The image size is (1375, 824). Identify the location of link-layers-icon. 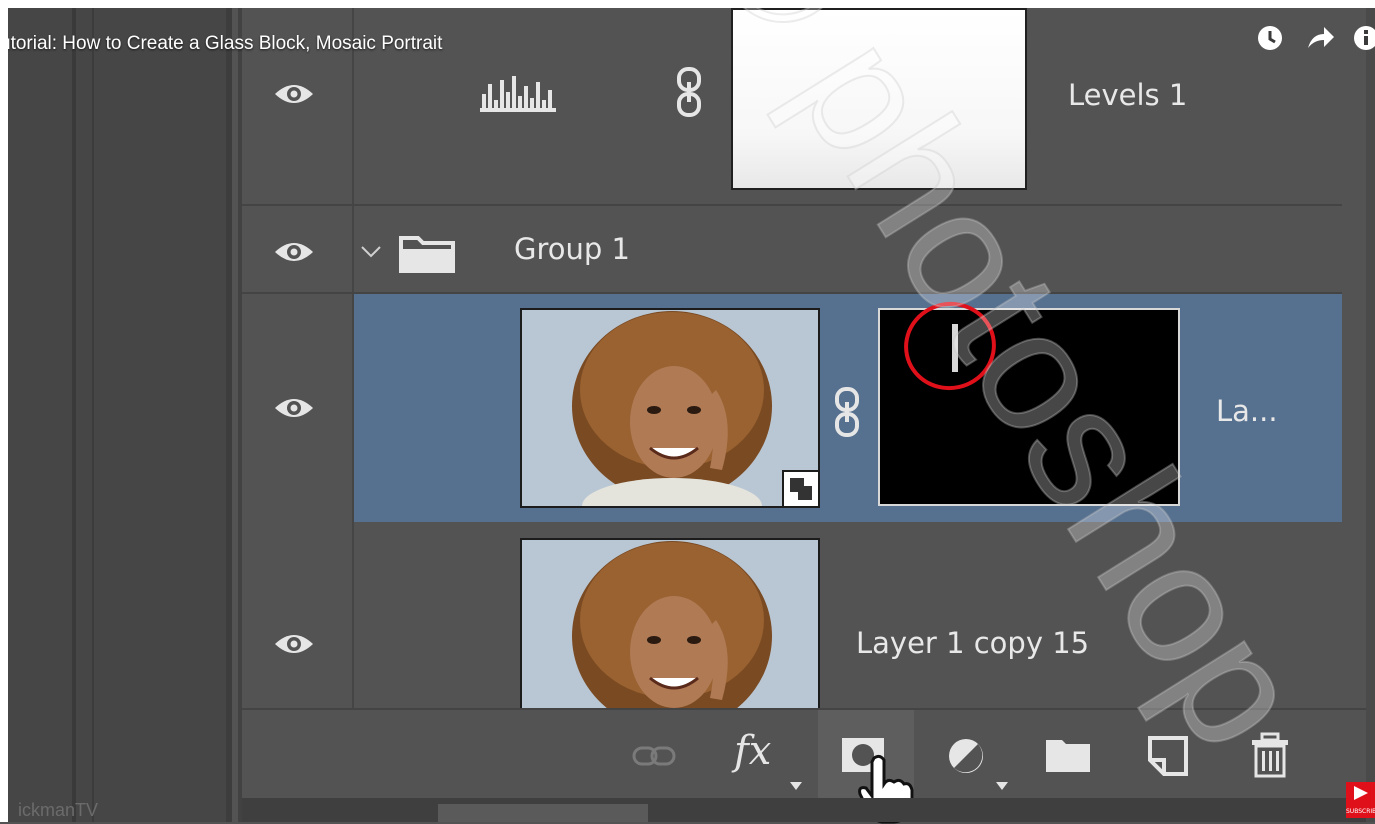
(654, 756).